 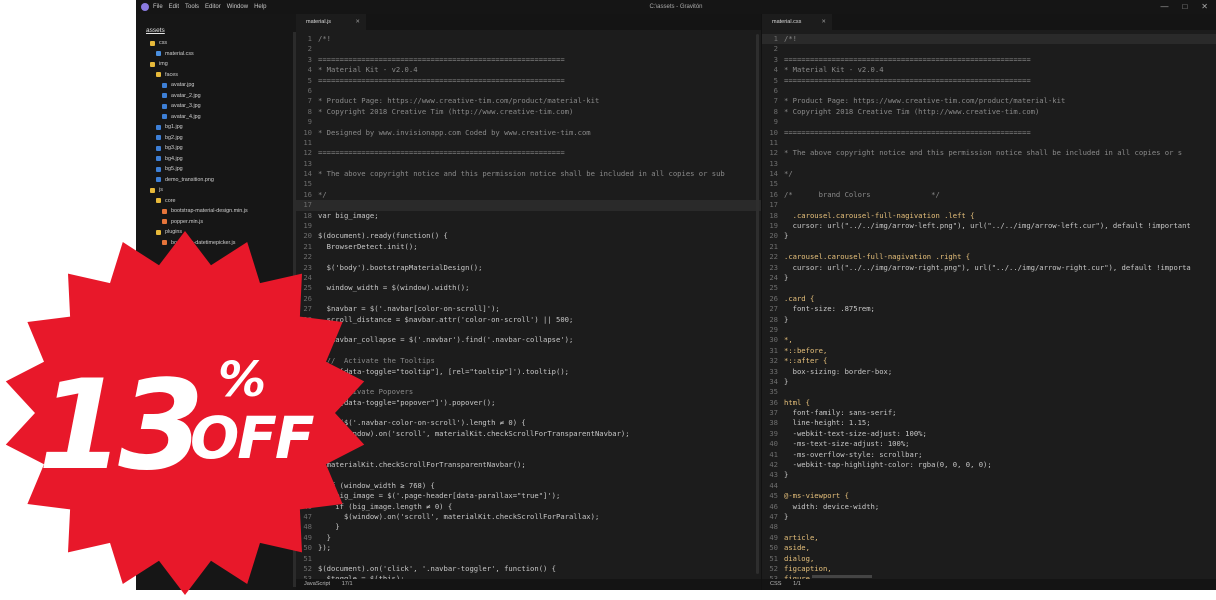 I want to click on tree-item: material.css, so click(x=216, y=54).